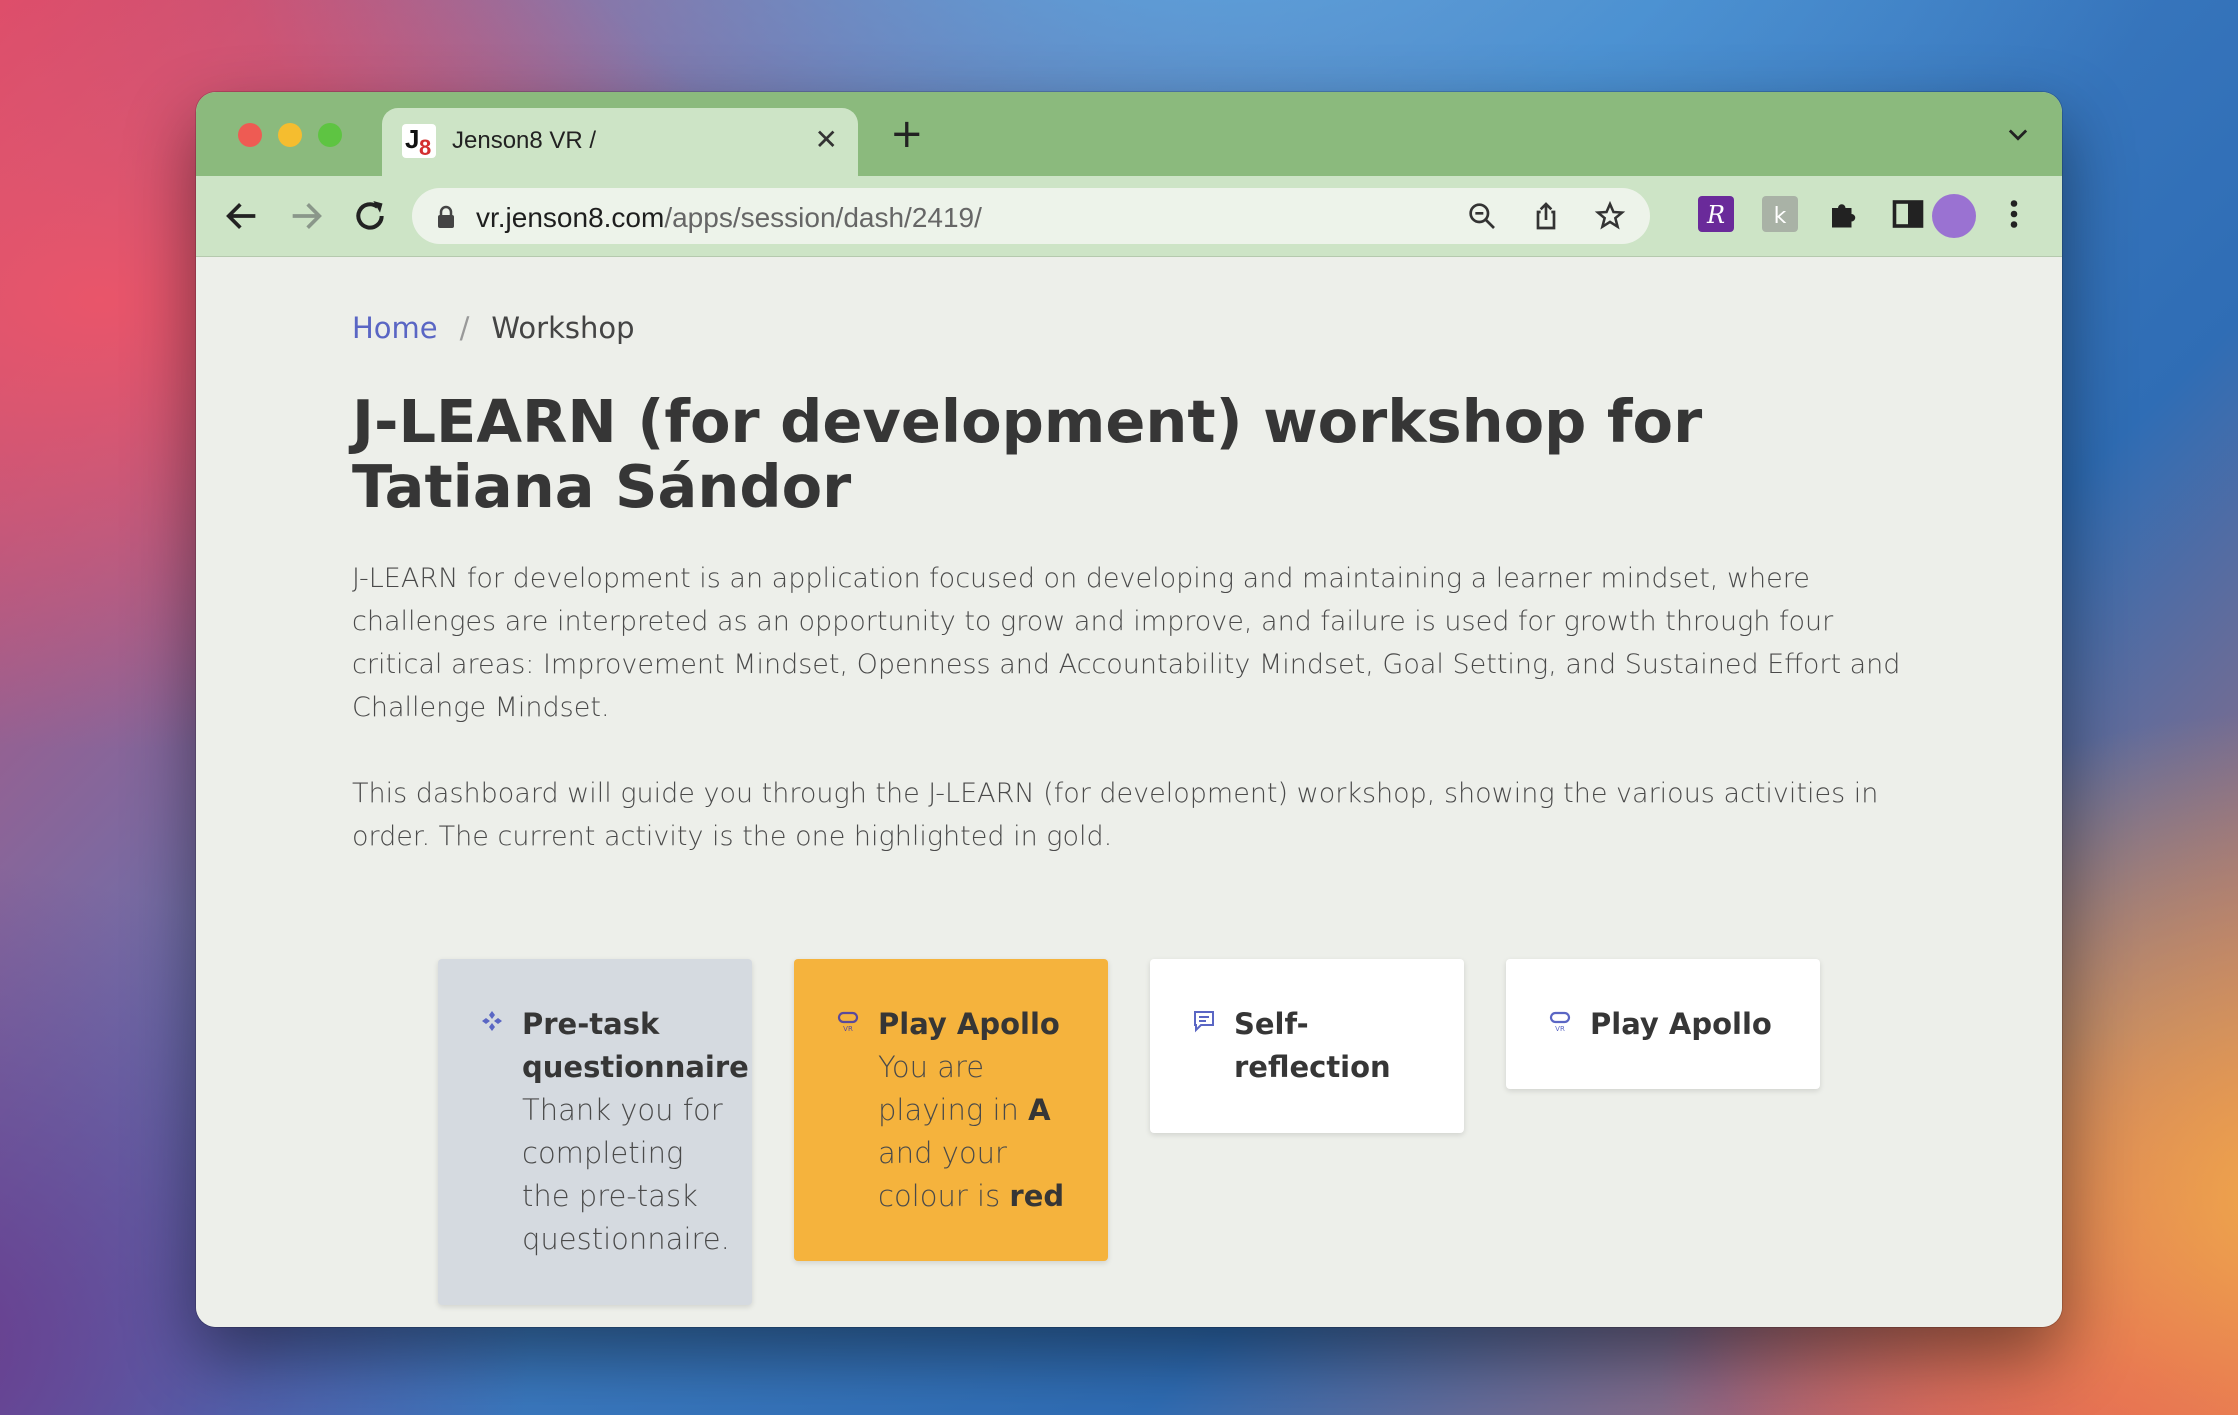 This screenshot has width=2238, height=1415. Describe the element at coordinates (1954, 216) in the screenshot. I see `profile-avatar` at that location.